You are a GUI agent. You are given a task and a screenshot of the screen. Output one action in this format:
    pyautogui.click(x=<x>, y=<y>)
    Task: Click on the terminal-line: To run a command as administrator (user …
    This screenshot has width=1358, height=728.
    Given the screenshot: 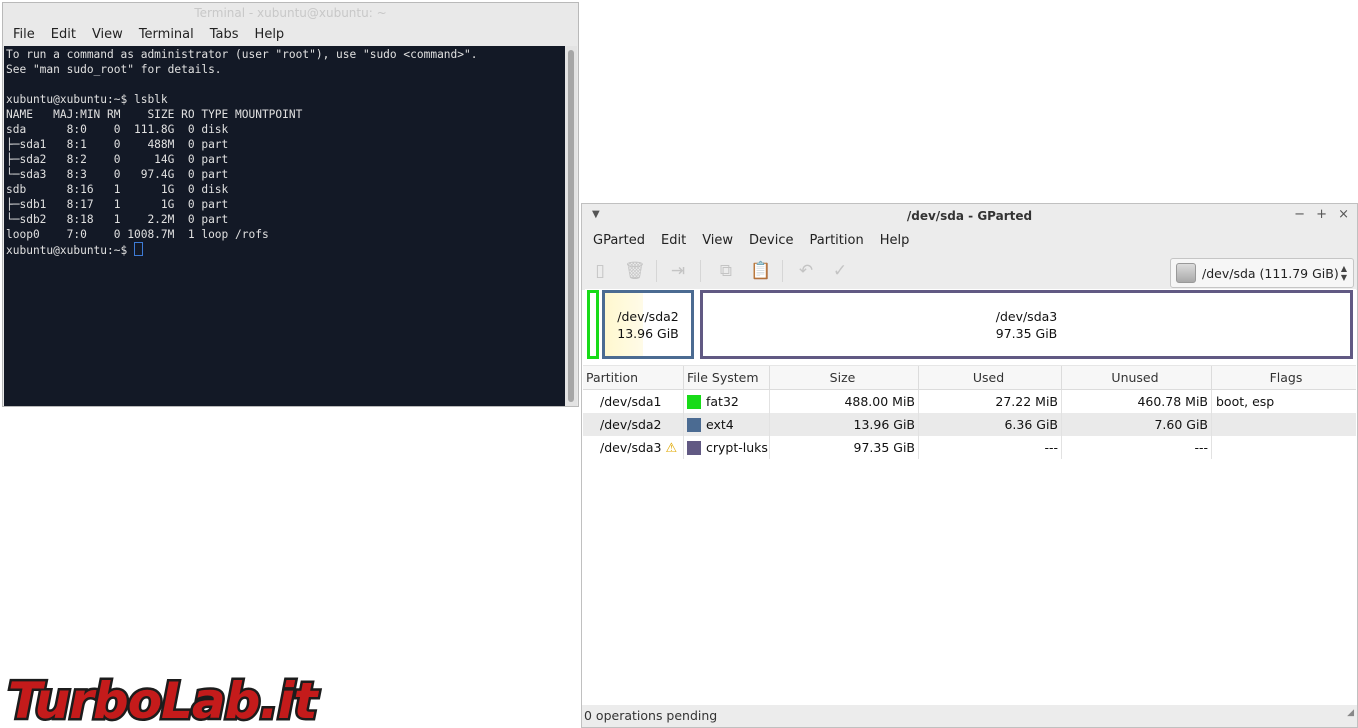 What is the action you would take?
    pyautogui.click(x=242, y=54)
    